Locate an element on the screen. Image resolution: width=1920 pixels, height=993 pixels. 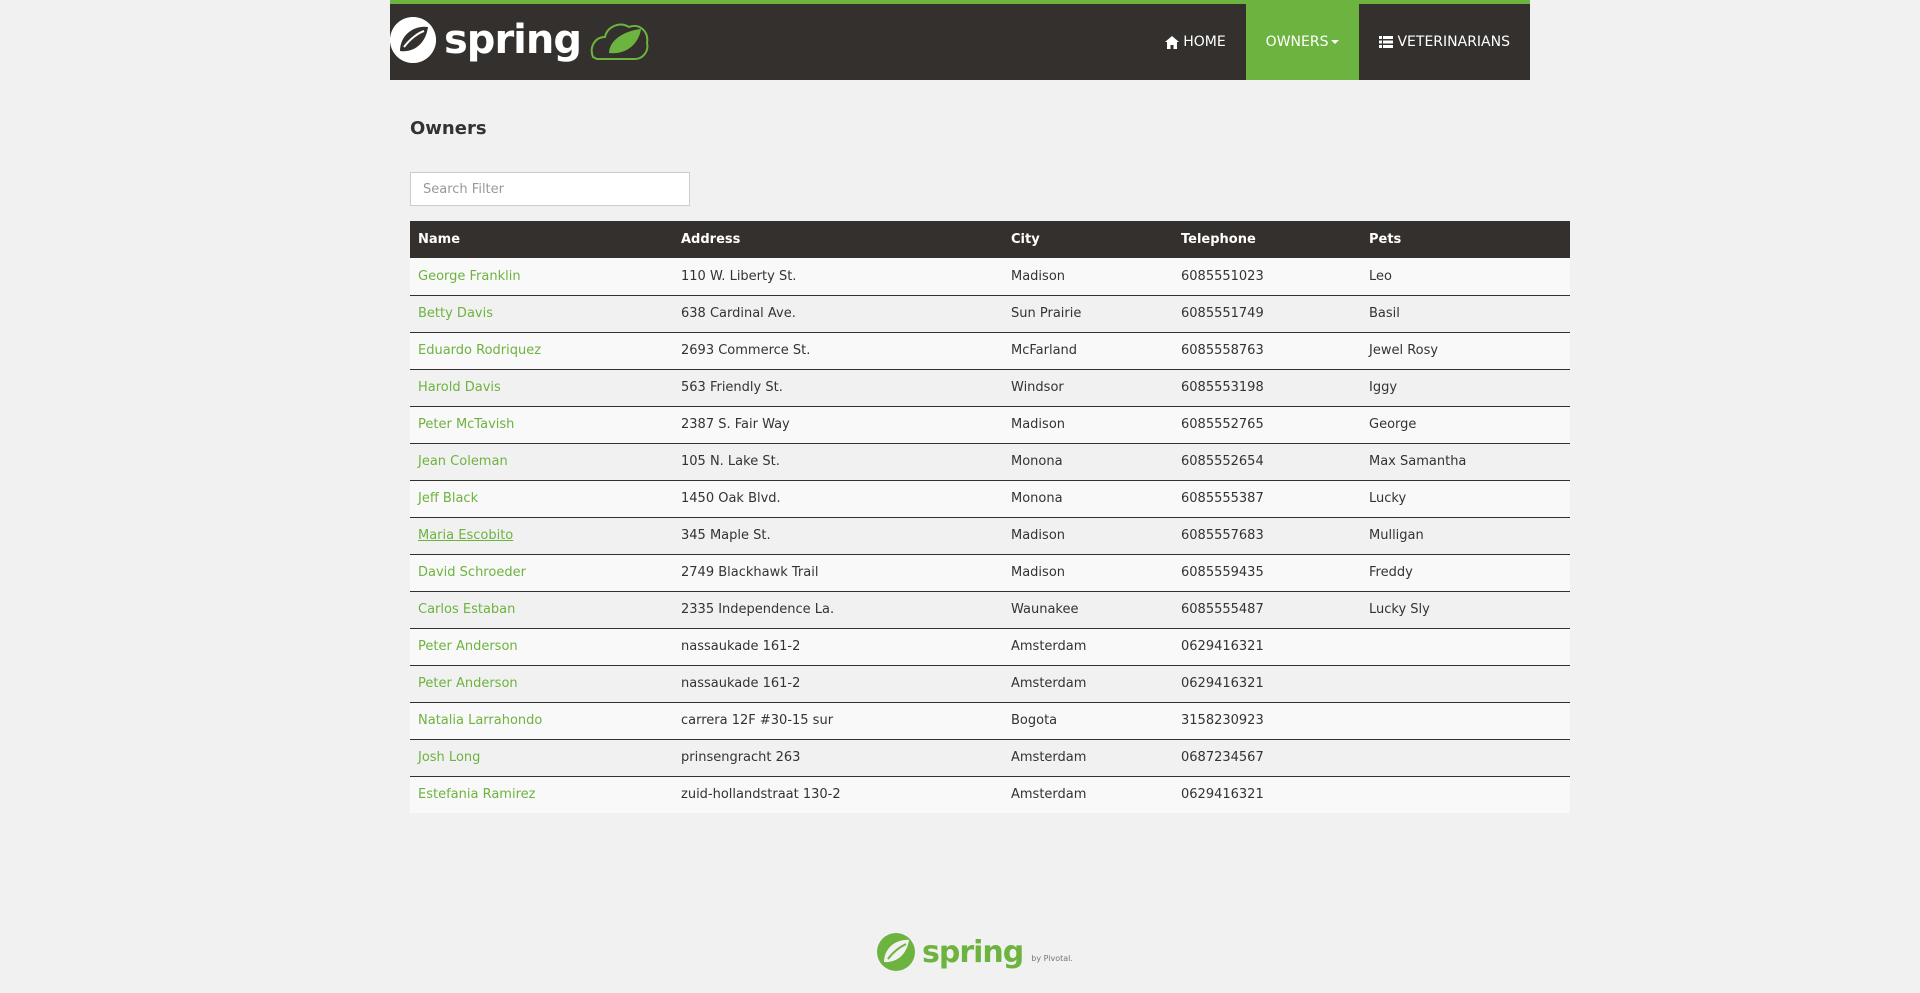
table-cell-city: McFarland is located at coordinates (1088, 350).